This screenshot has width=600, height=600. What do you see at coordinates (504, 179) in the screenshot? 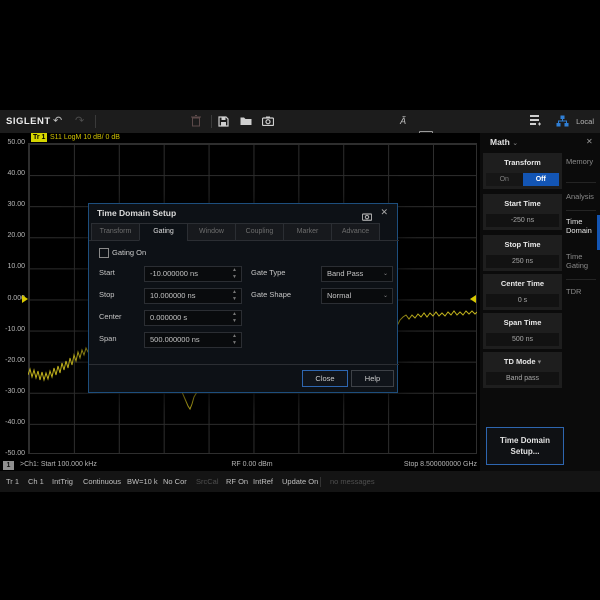
I see `transform-on-button: On` at bounding box center [504, 179].